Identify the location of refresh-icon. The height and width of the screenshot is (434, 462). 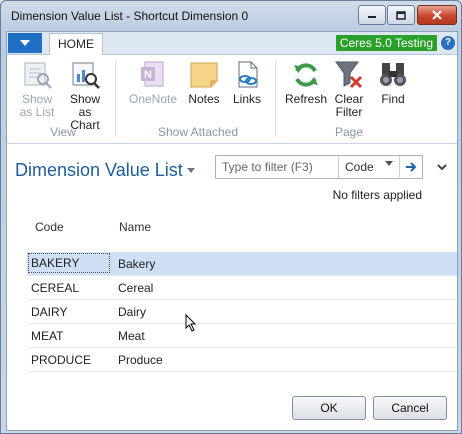
(306, 75).